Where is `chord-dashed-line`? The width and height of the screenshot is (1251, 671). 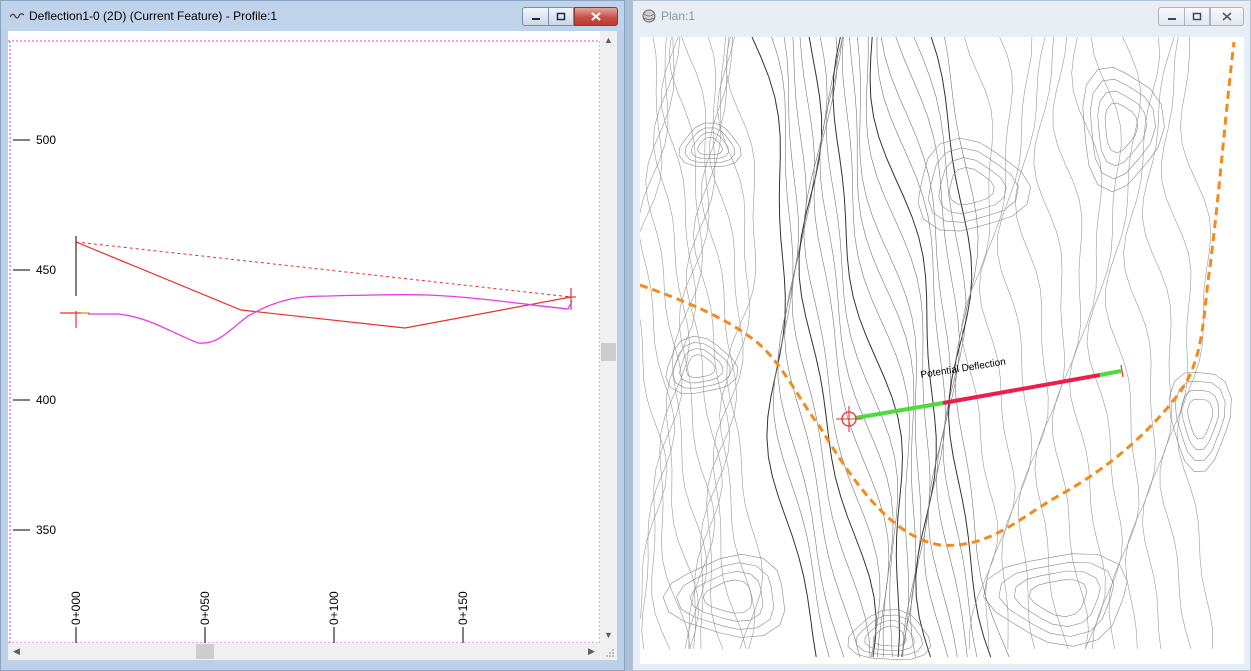 chord-dashed-line is located at coordinates (323, 269).